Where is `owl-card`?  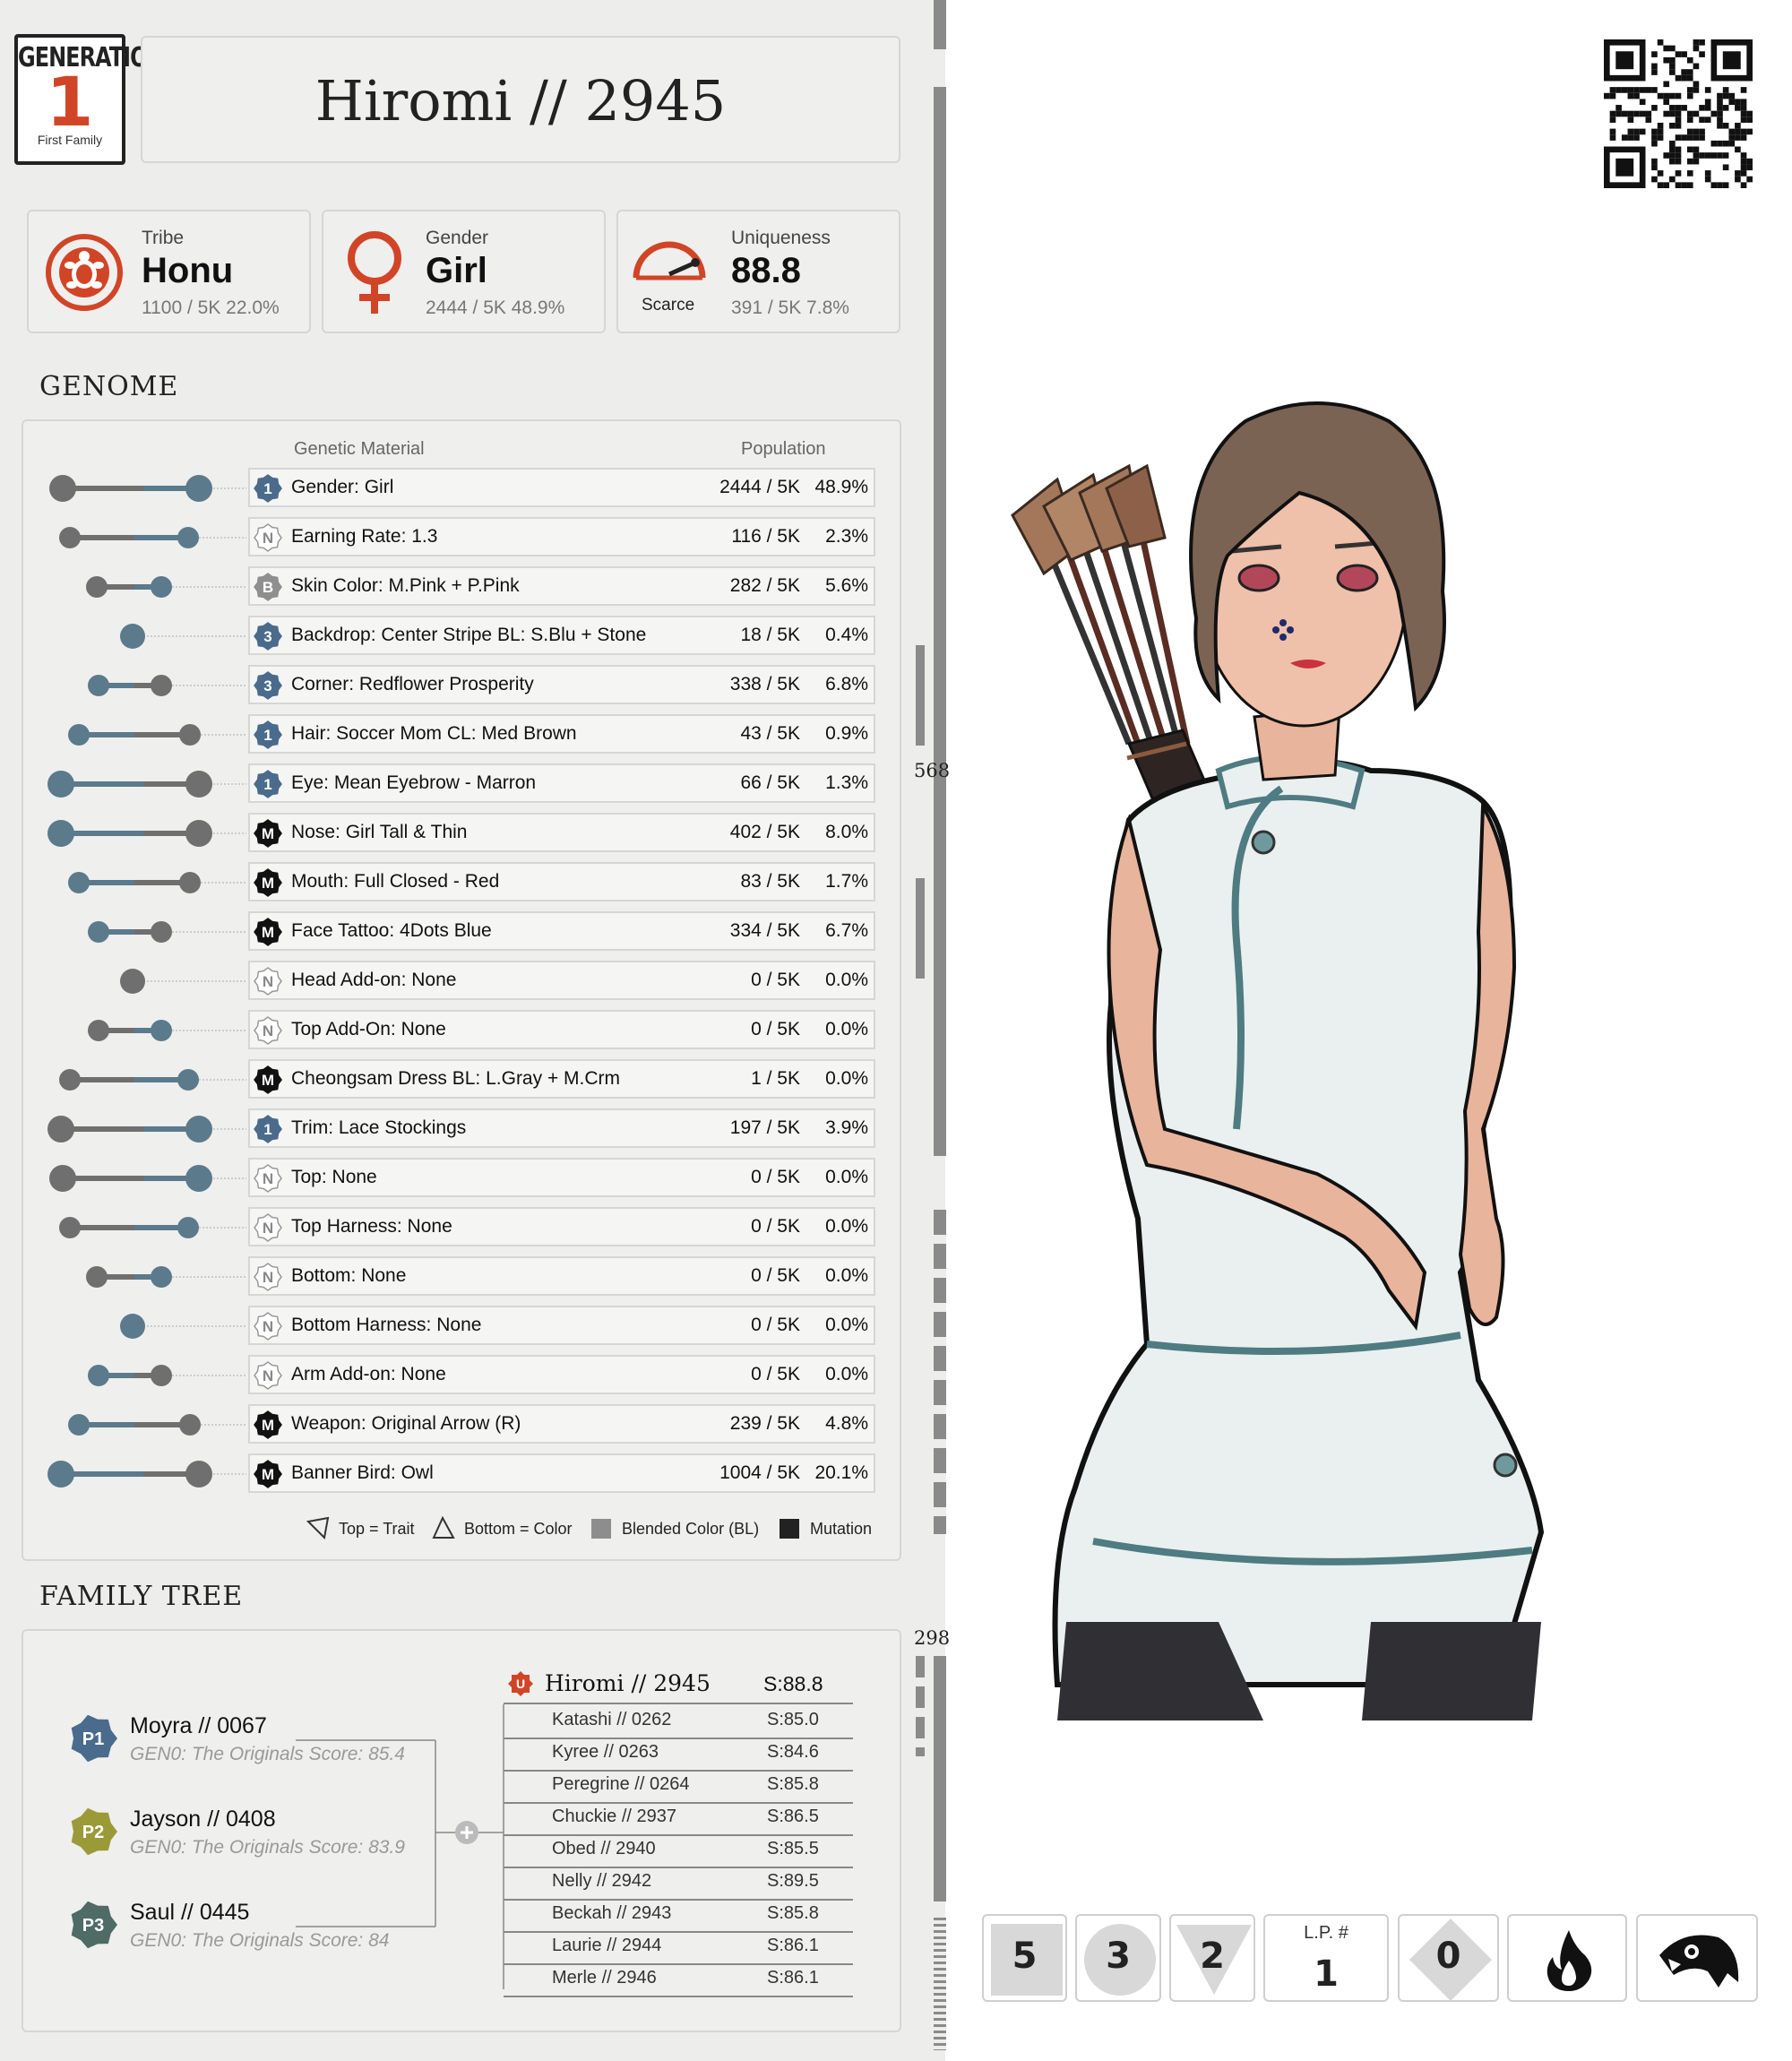 owl-card is located at coordinates (1697, 1958).